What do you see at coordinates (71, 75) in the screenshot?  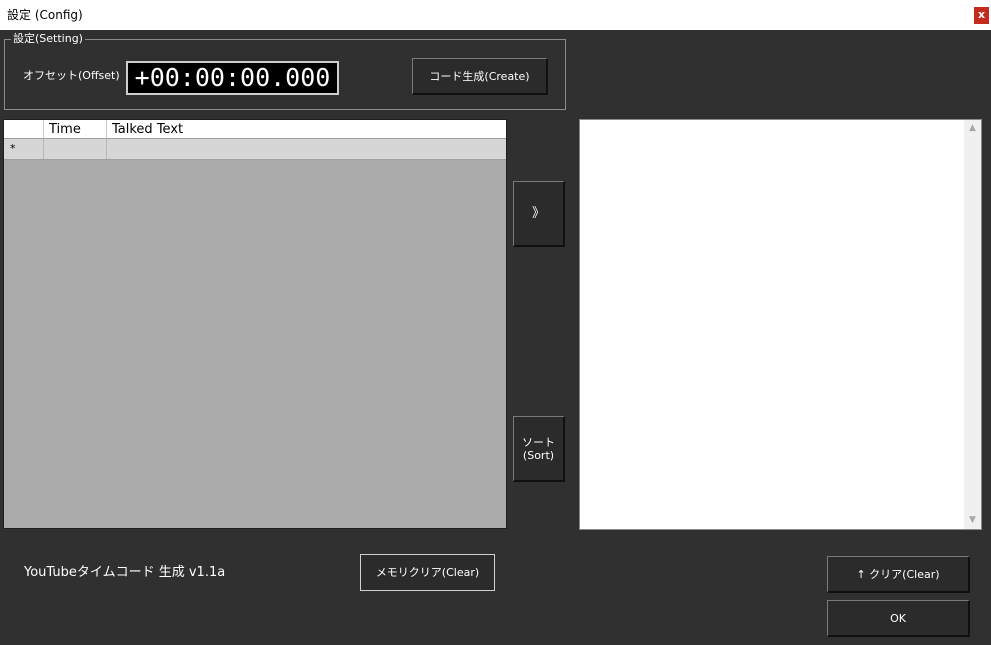 I see `offset-label: オフセット(Offset)` at bounding box center [71, 75].